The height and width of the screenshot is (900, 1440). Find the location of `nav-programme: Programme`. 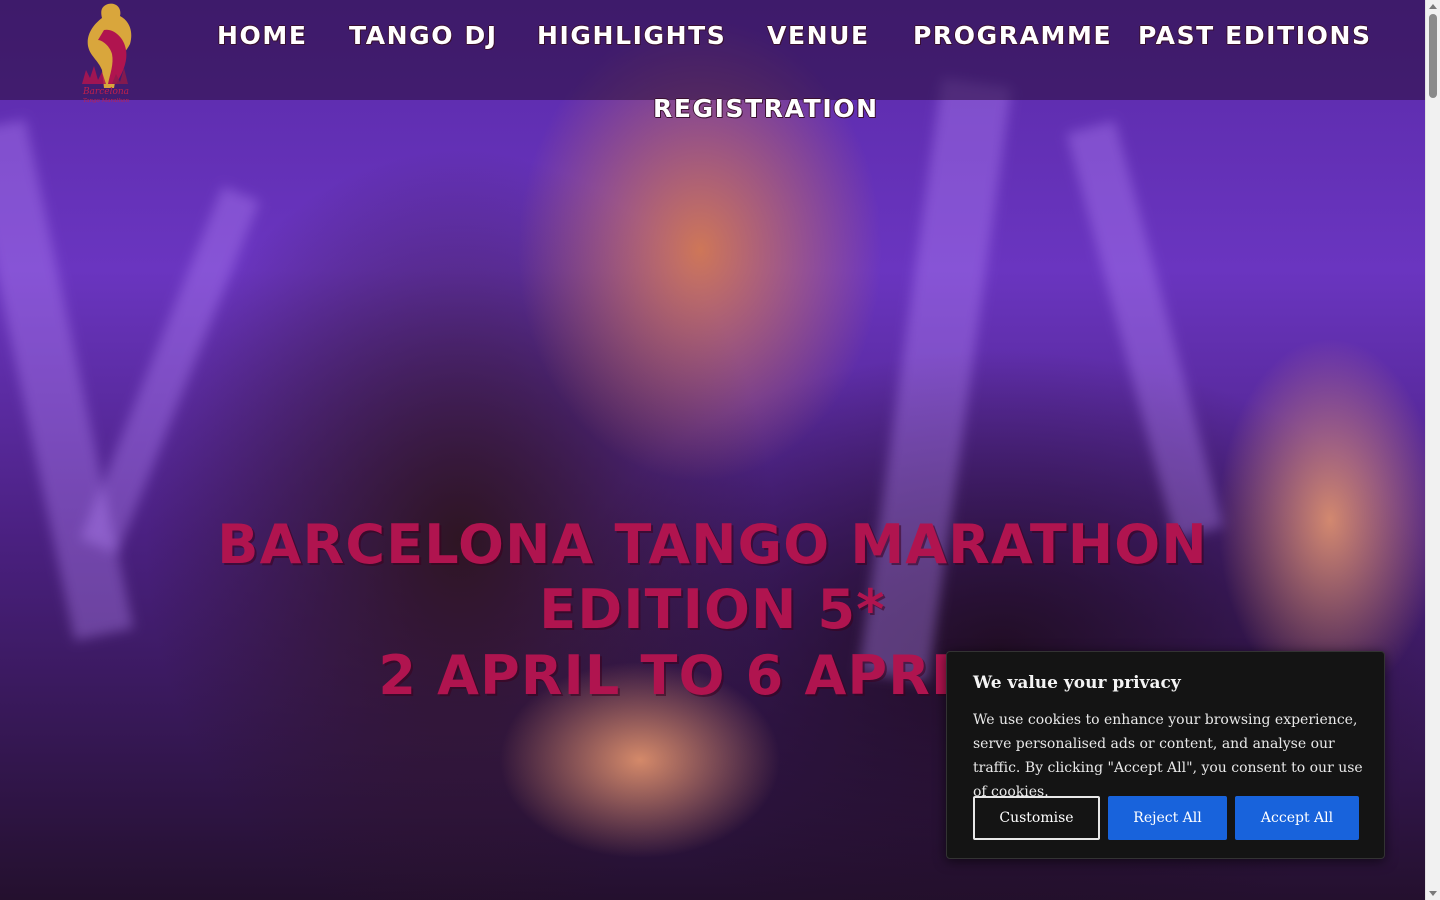

nav-programme: Programme is located at coordinates (1012, 36).